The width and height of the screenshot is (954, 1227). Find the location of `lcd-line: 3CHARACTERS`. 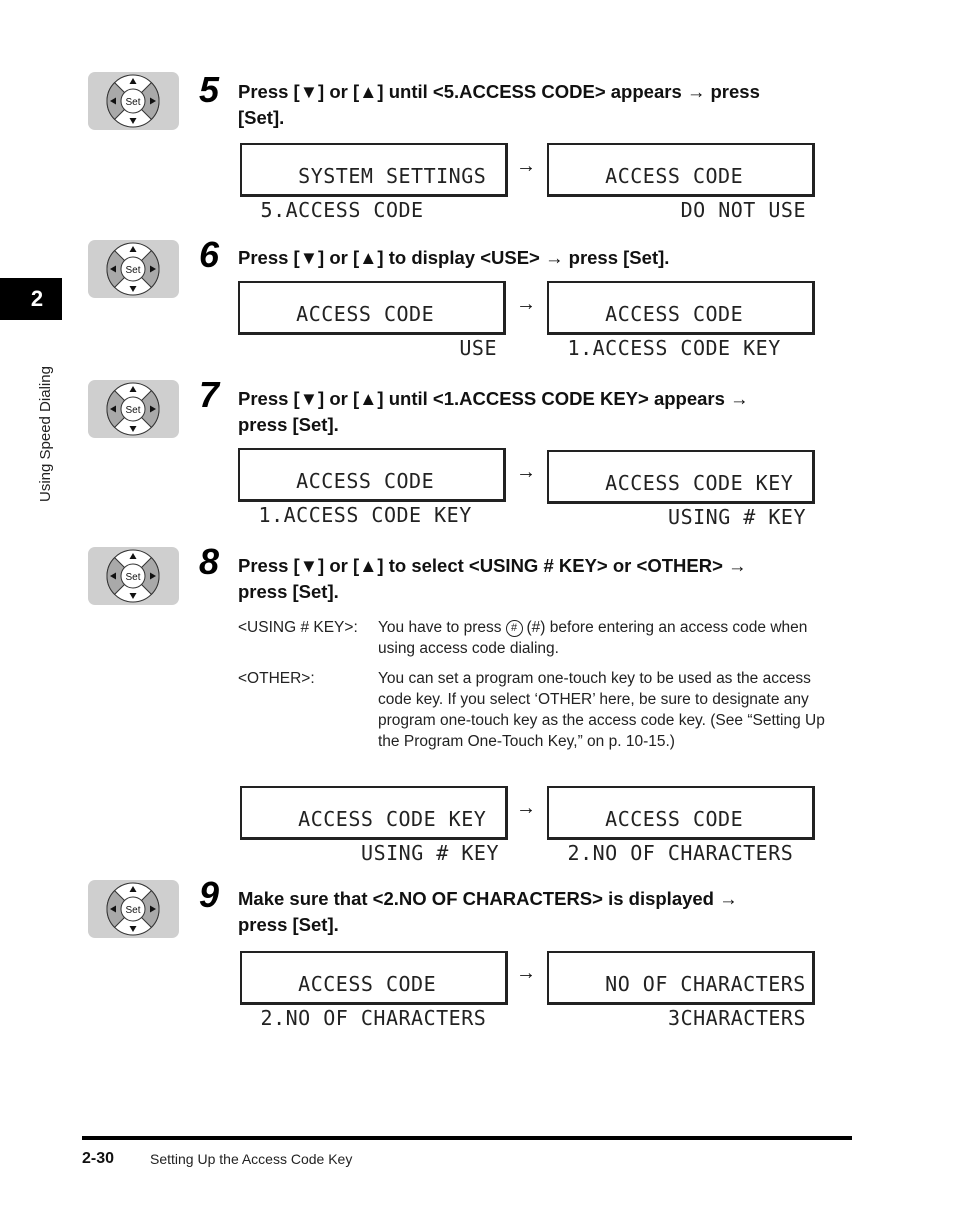

lcd-line: 3CHARACTERS is located at coordinates (737, 1018).